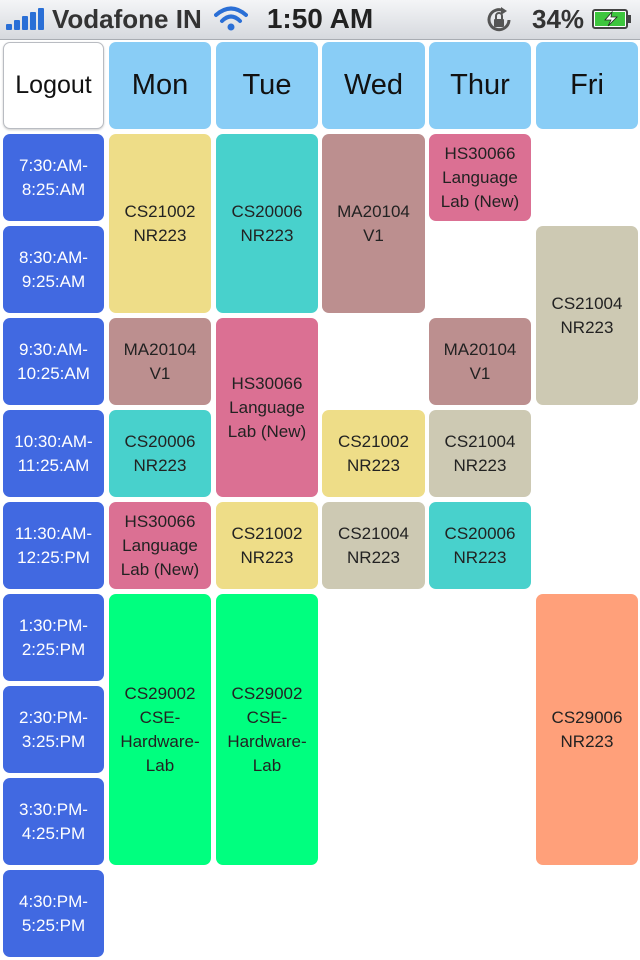 The width and height of the screenshot is (640, 960). What do you see at coordinates (373, 85) in the screenshot?
I see `day-header-wed: Wed` at bounding box center [373, 85].